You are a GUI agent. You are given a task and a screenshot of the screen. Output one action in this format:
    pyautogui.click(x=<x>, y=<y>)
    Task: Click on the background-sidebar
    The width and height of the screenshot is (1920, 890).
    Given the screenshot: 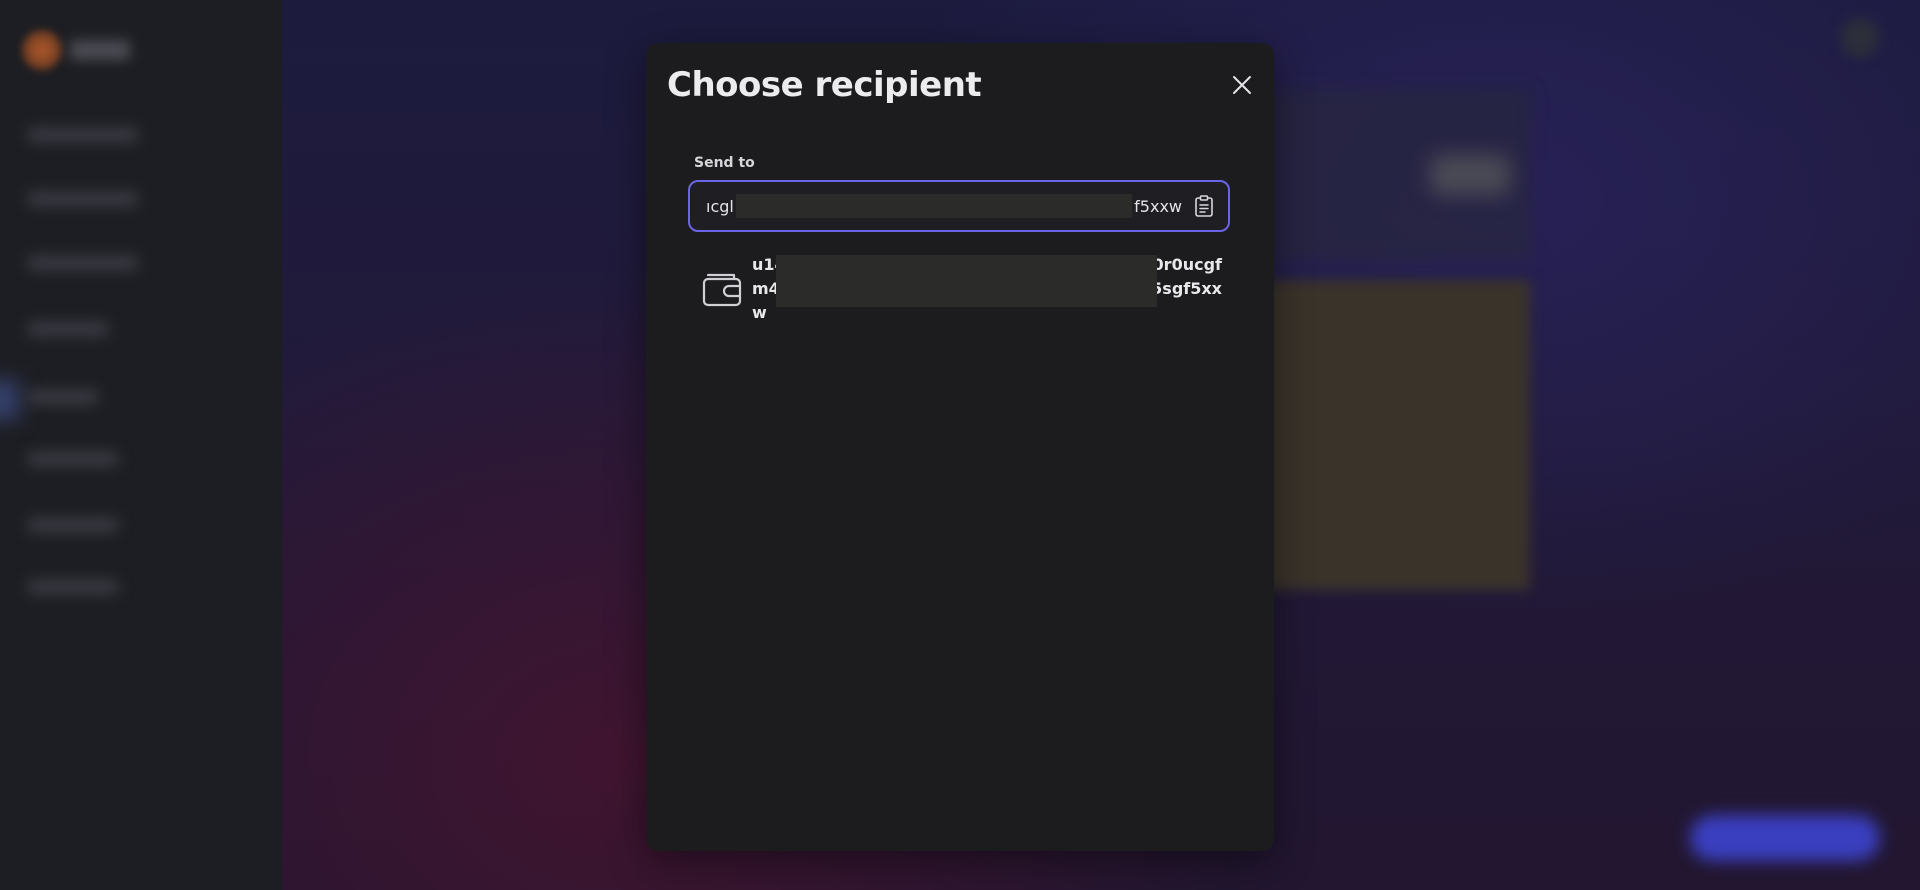 What is the action you would take?
    pyautogui.click(x=141, y=445)
    